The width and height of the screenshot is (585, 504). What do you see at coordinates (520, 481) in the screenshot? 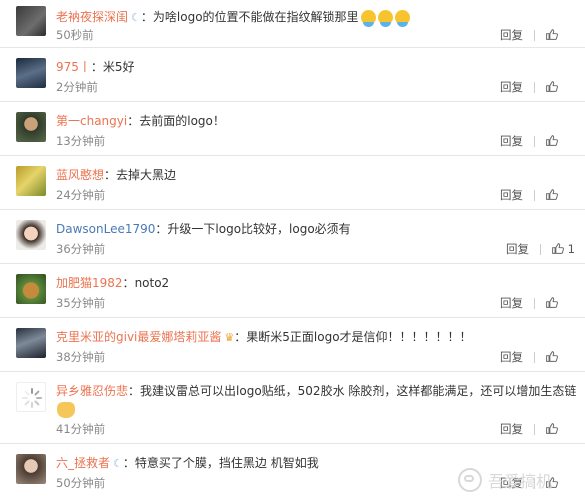
I see `watermark-text: 吾爱搞机` at bounding box center [520, 481].